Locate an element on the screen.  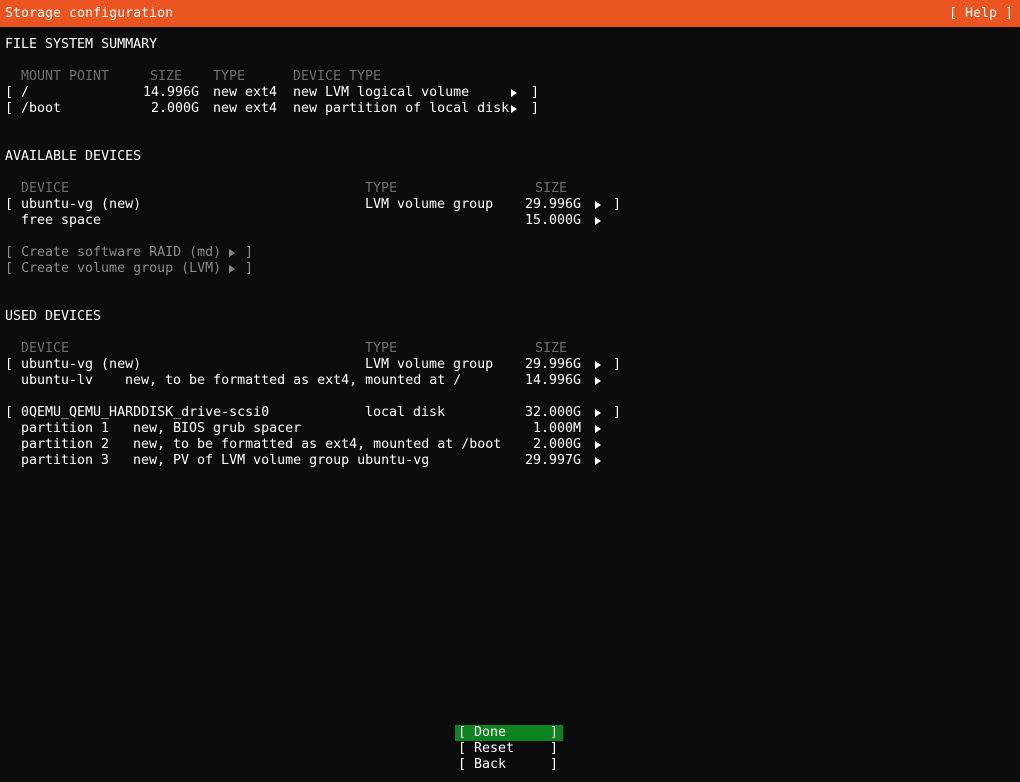
type-value: local disk is located at coordinates (405, 412).